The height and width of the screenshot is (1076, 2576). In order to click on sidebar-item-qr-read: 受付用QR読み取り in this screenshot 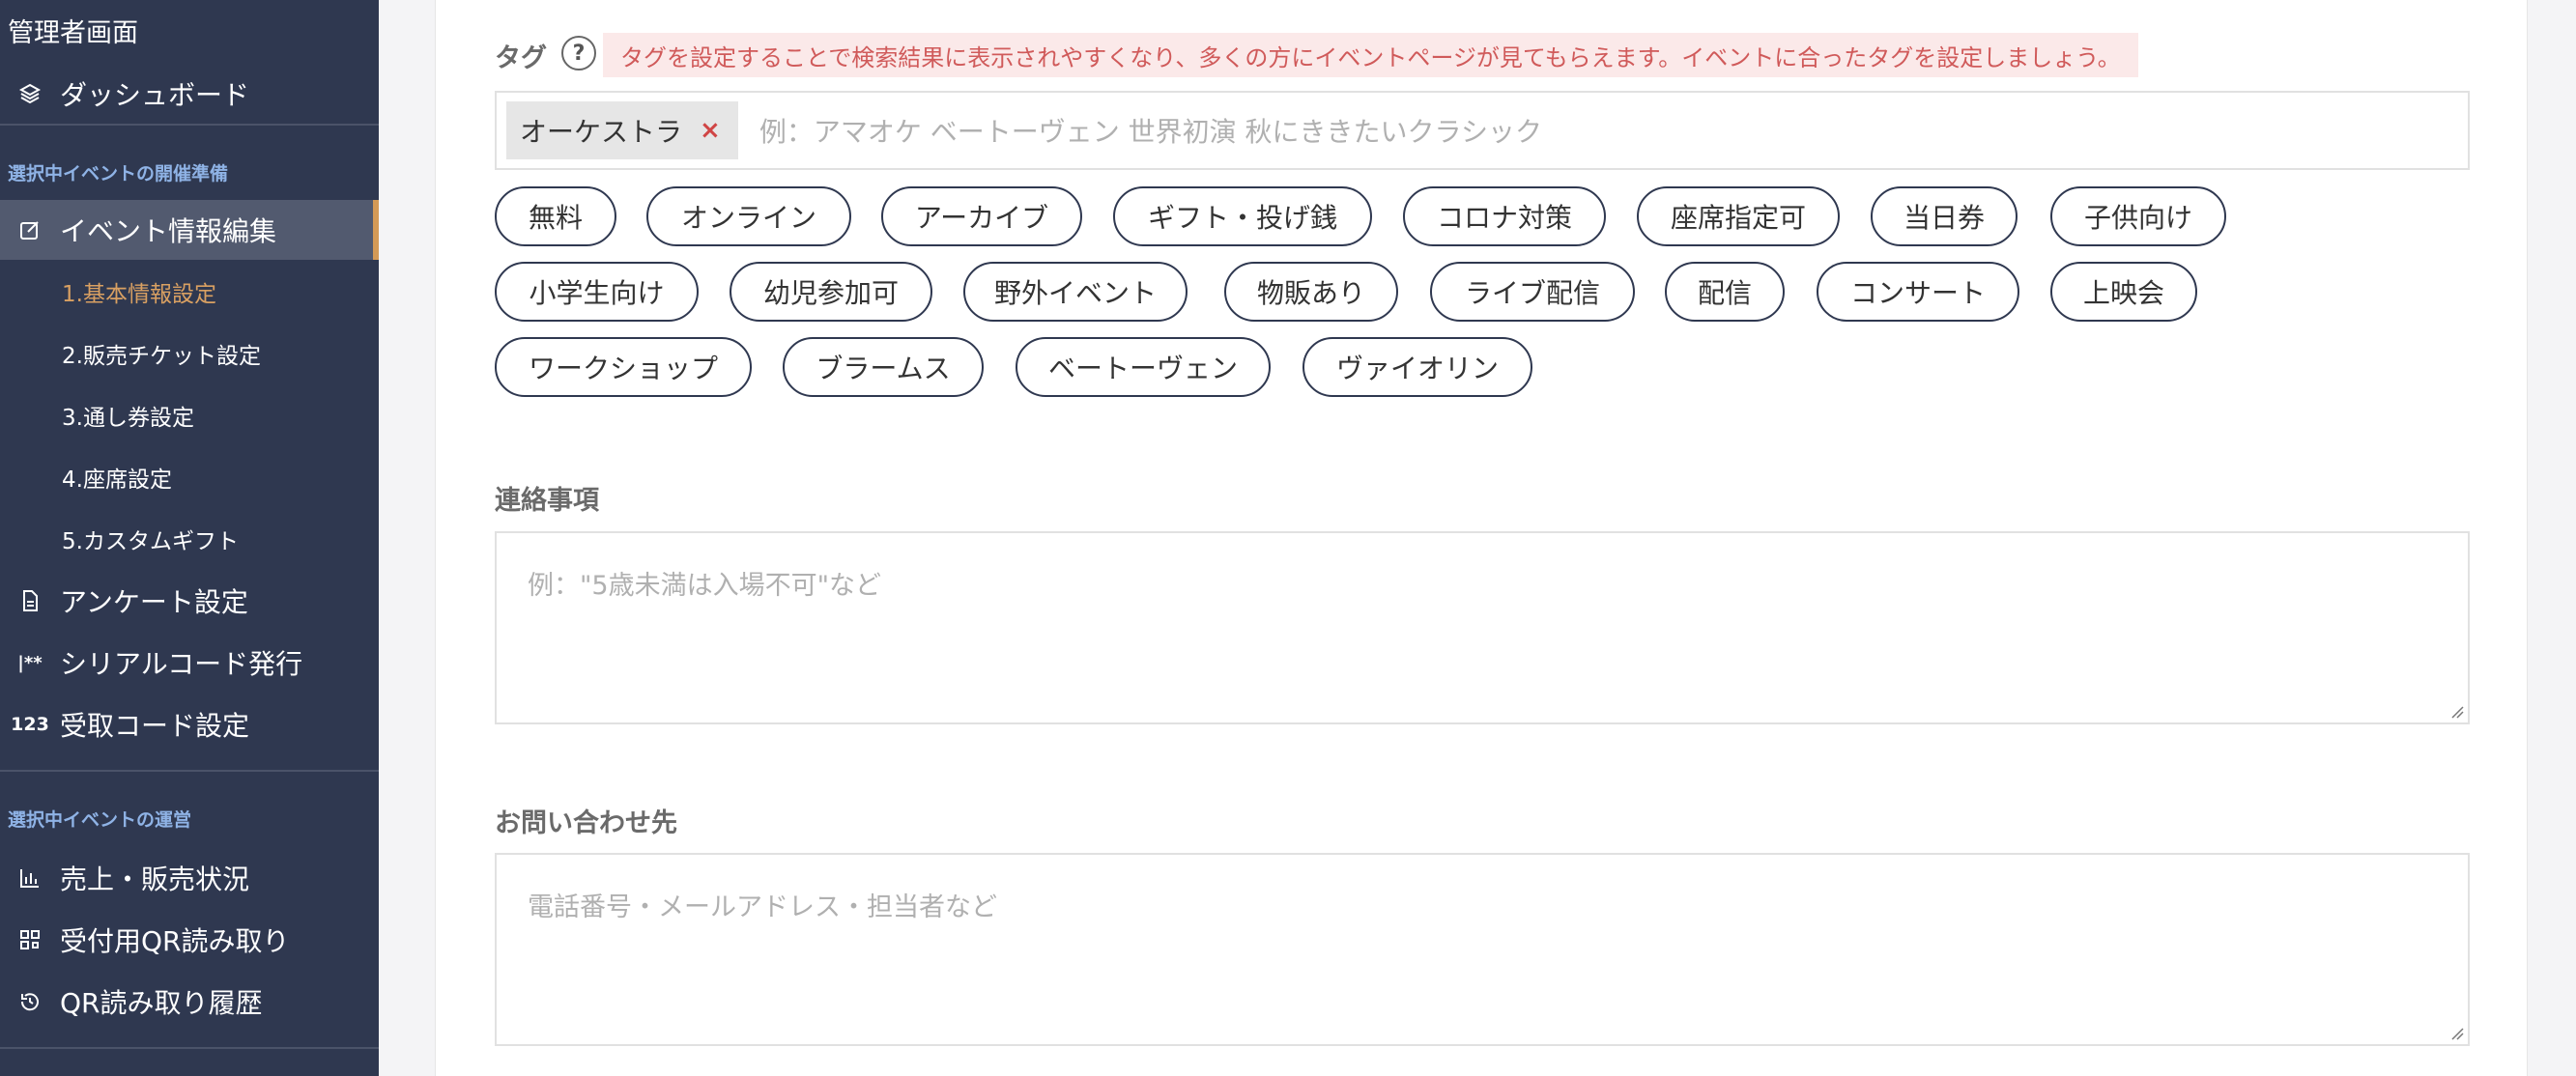, I will do `click(190, 940)`.